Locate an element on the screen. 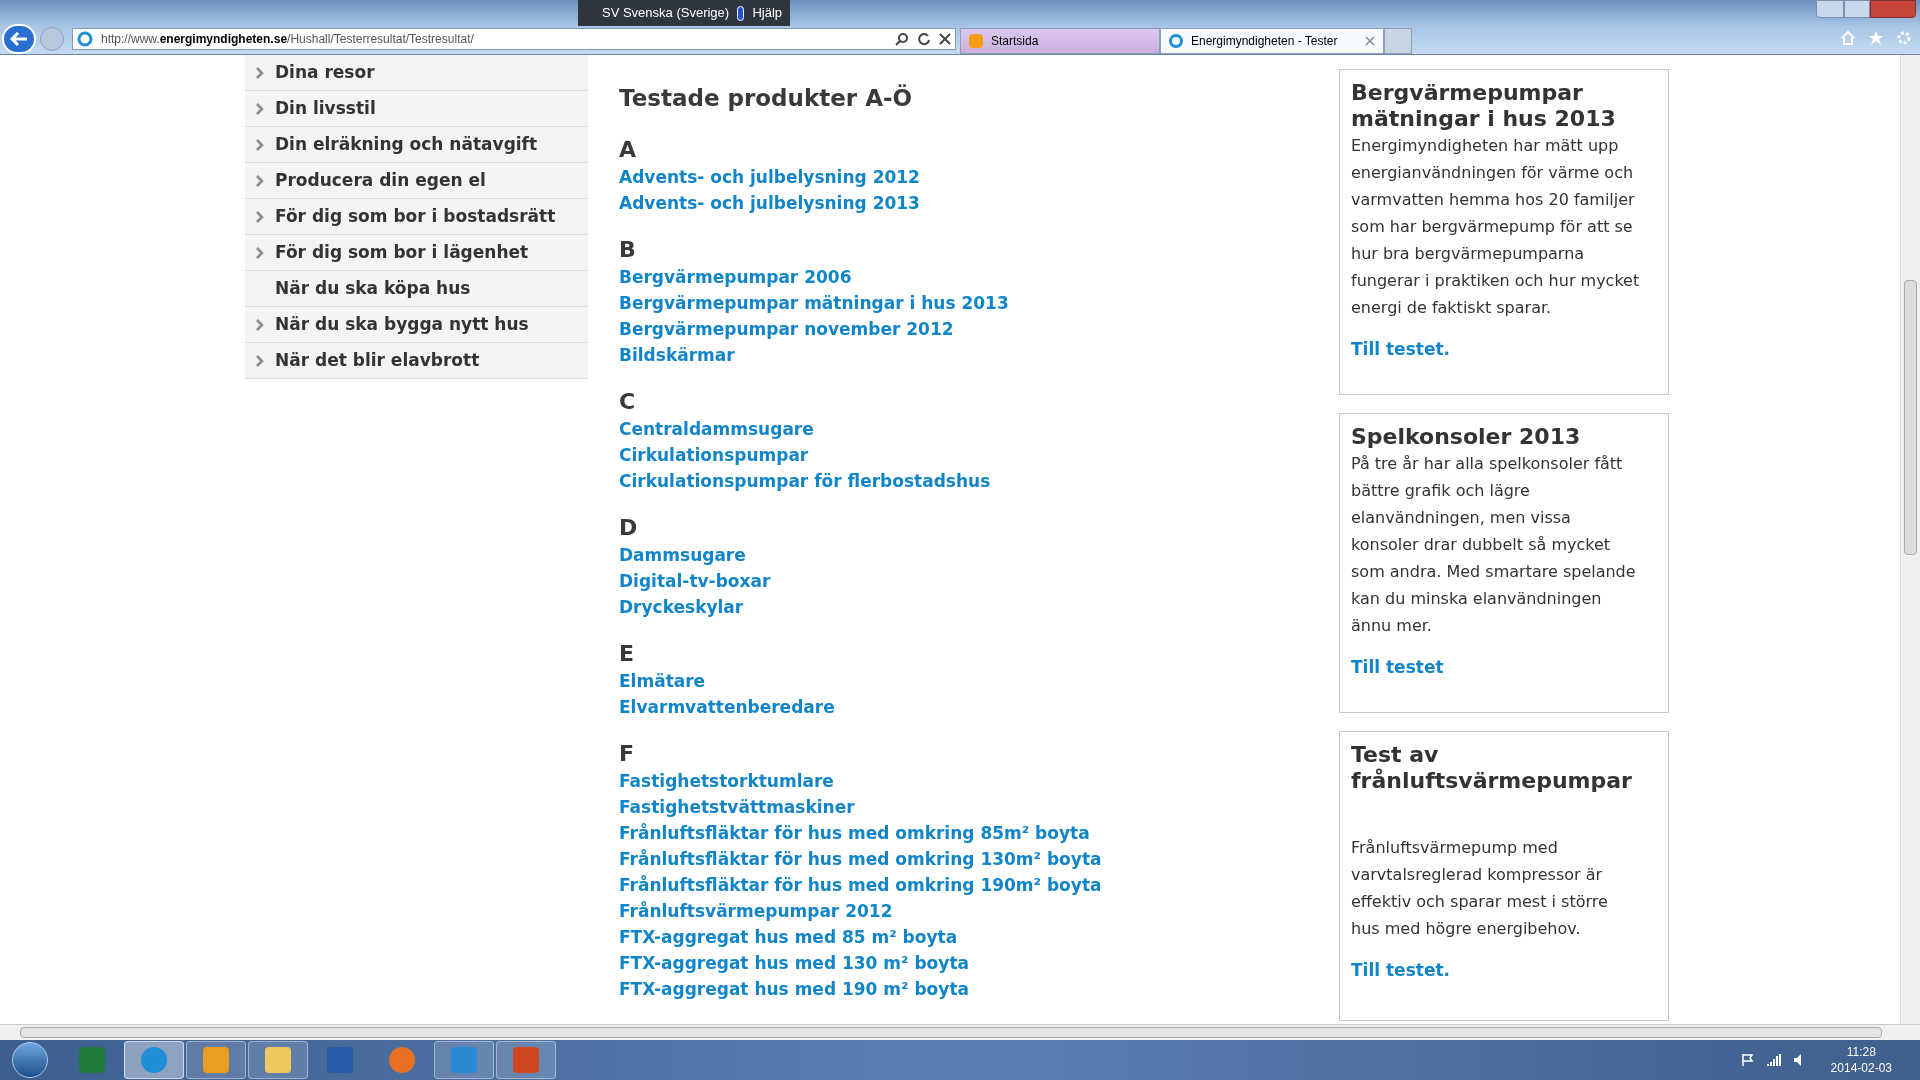  mail-app-icon is located at coordinates (216, 1060).